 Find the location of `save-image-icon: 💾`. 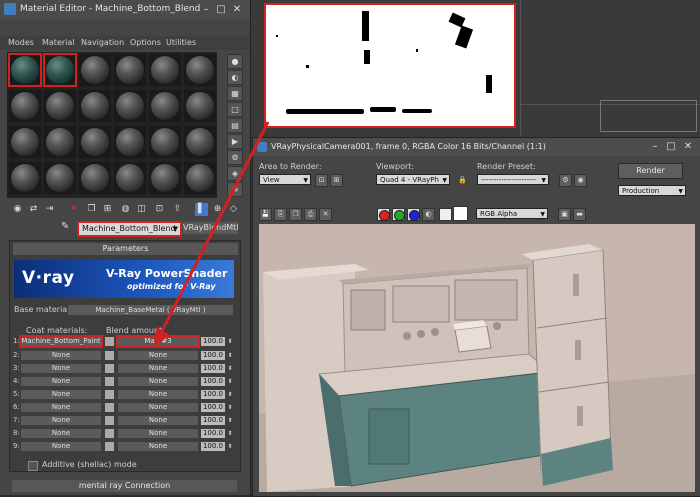

save-image-icon: 💾 is located at coordinates (265, 214).